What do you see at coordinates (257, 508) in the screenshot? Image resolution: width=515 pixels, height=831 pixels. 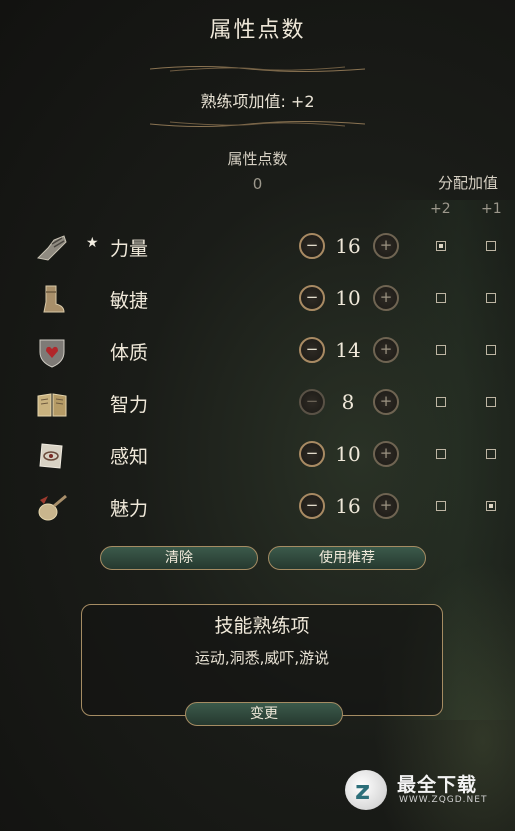 I see `attribute-row-charisma: 魅力 − 16 +` at bounding box center [257, 508].